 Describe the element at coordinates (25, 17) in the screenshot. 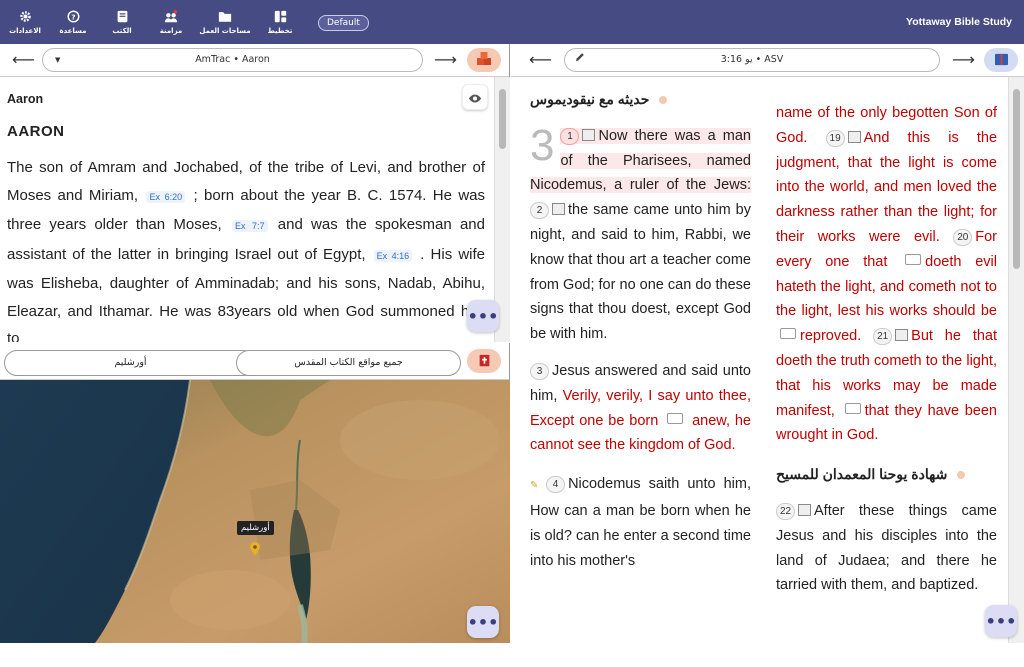

I see `gear-icon` at that location.